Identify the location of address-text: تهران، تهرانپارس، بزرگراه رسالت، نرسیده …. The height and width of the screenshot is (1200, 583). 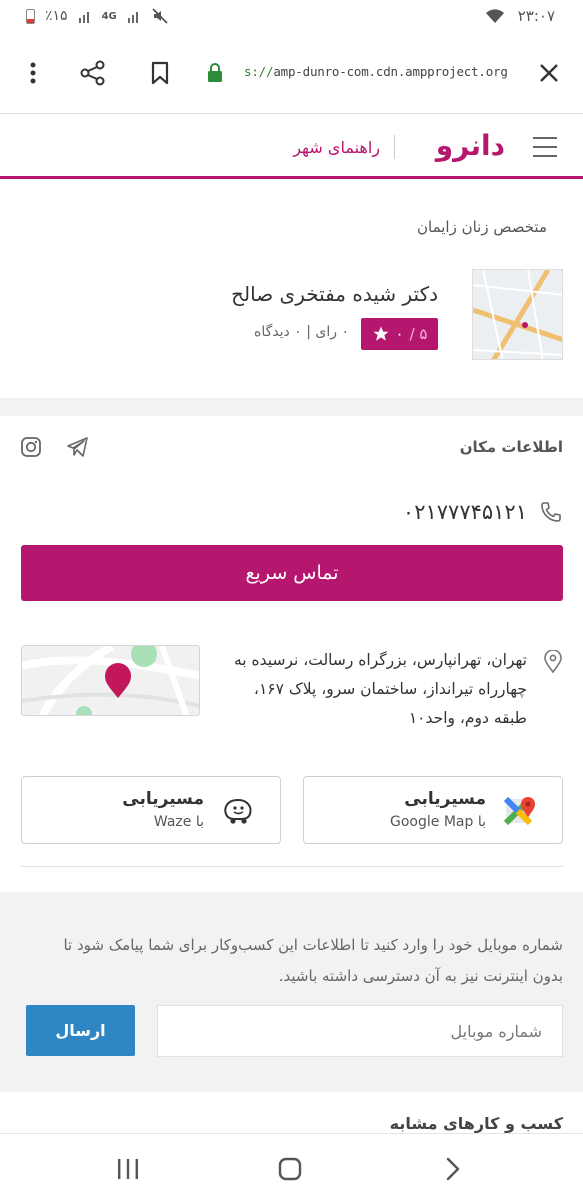
(380, 689).